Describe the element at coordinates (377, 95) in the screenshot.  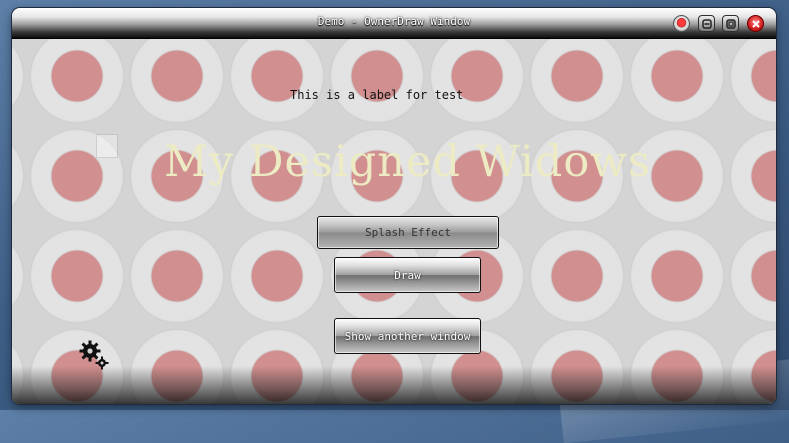
I see `test-label: This is a label for test` at that location.